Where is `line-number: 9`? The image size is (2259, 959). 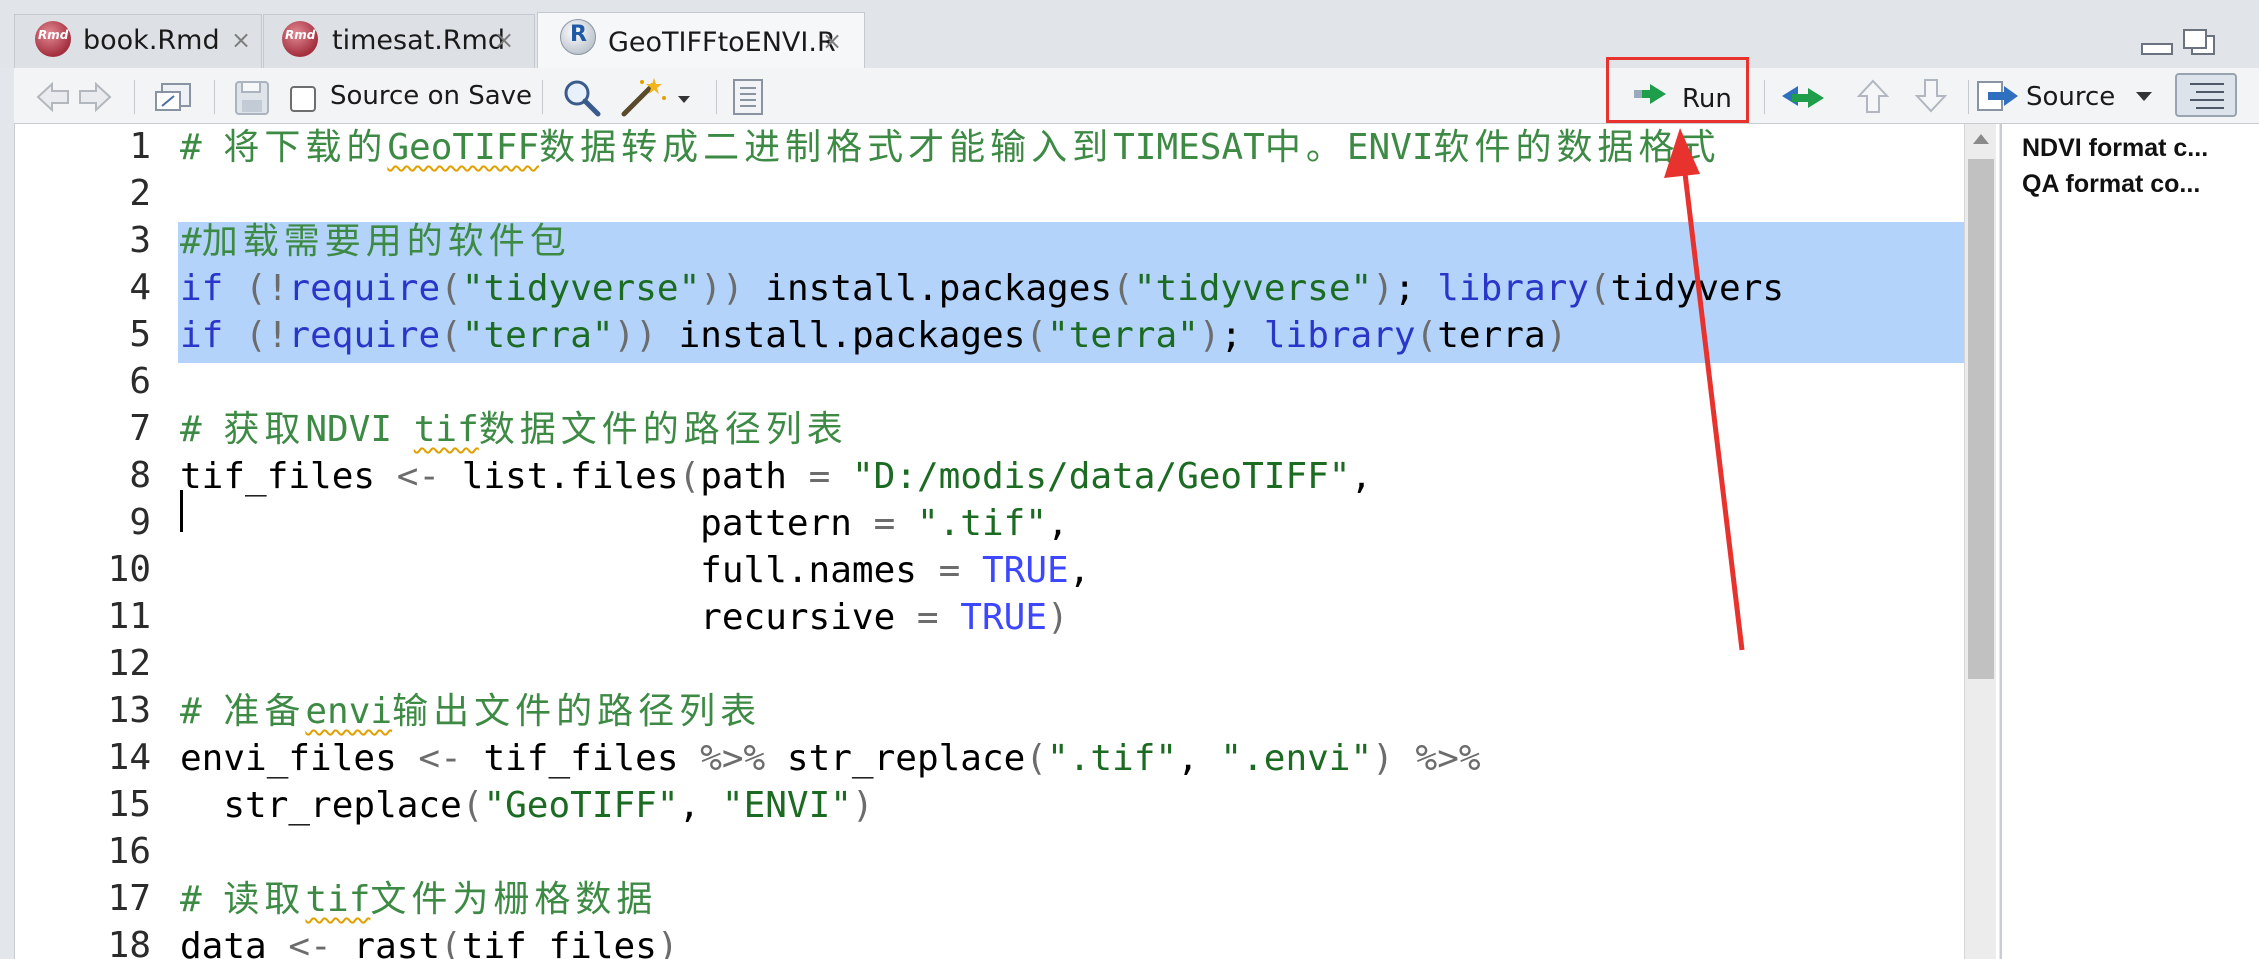
line-number: 9 is located at coordinates (140, 522).